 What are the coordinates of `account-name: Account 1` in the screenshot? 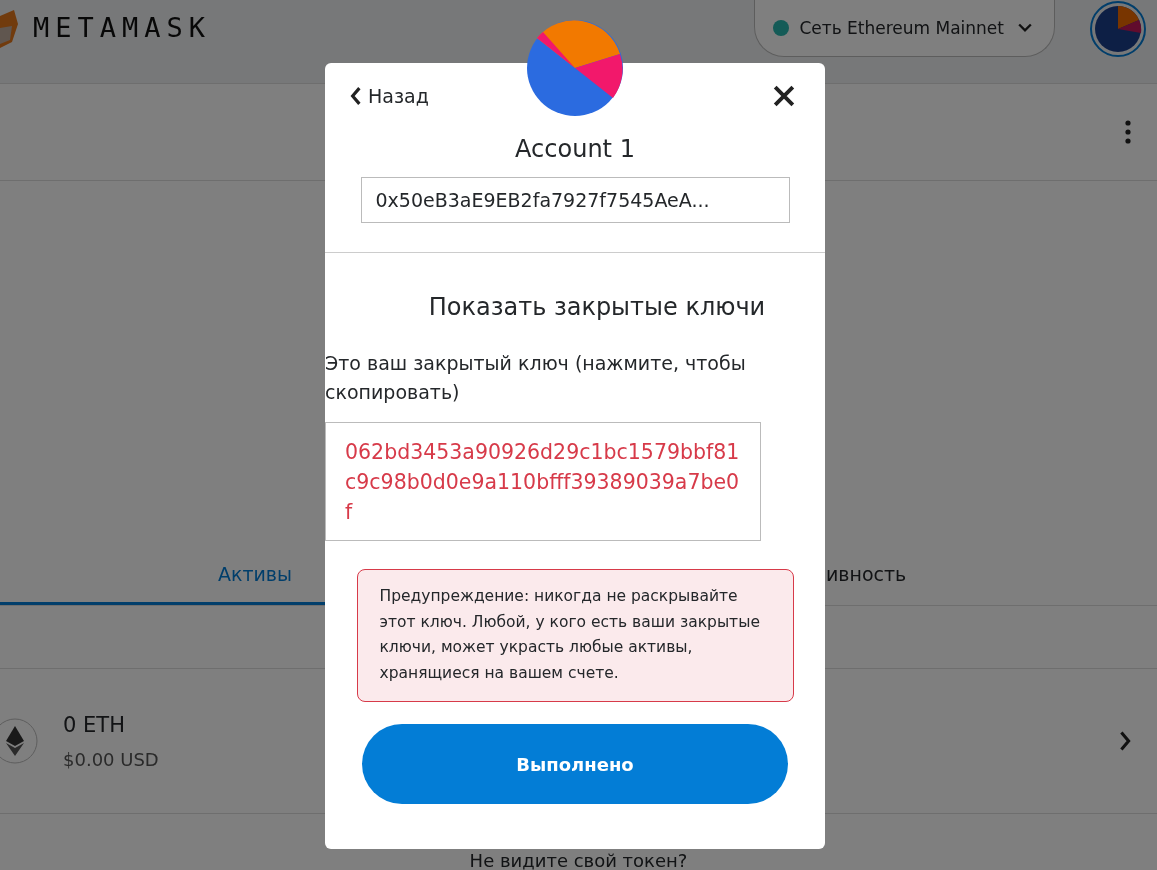 It's located at (575, 149).